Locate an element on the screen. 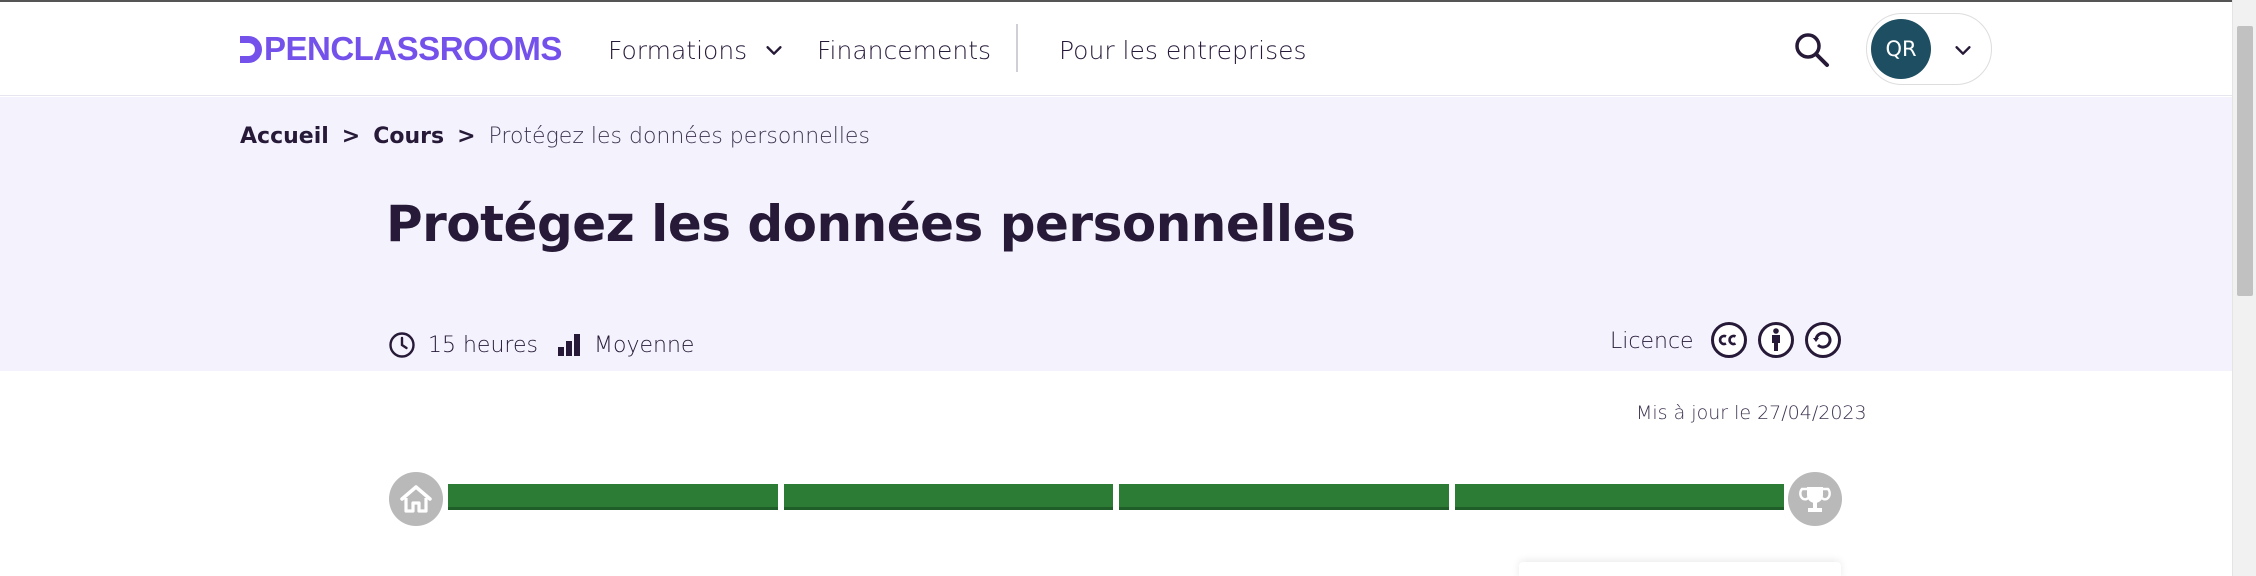  sa-icon is located at coordinates (1823, 340).